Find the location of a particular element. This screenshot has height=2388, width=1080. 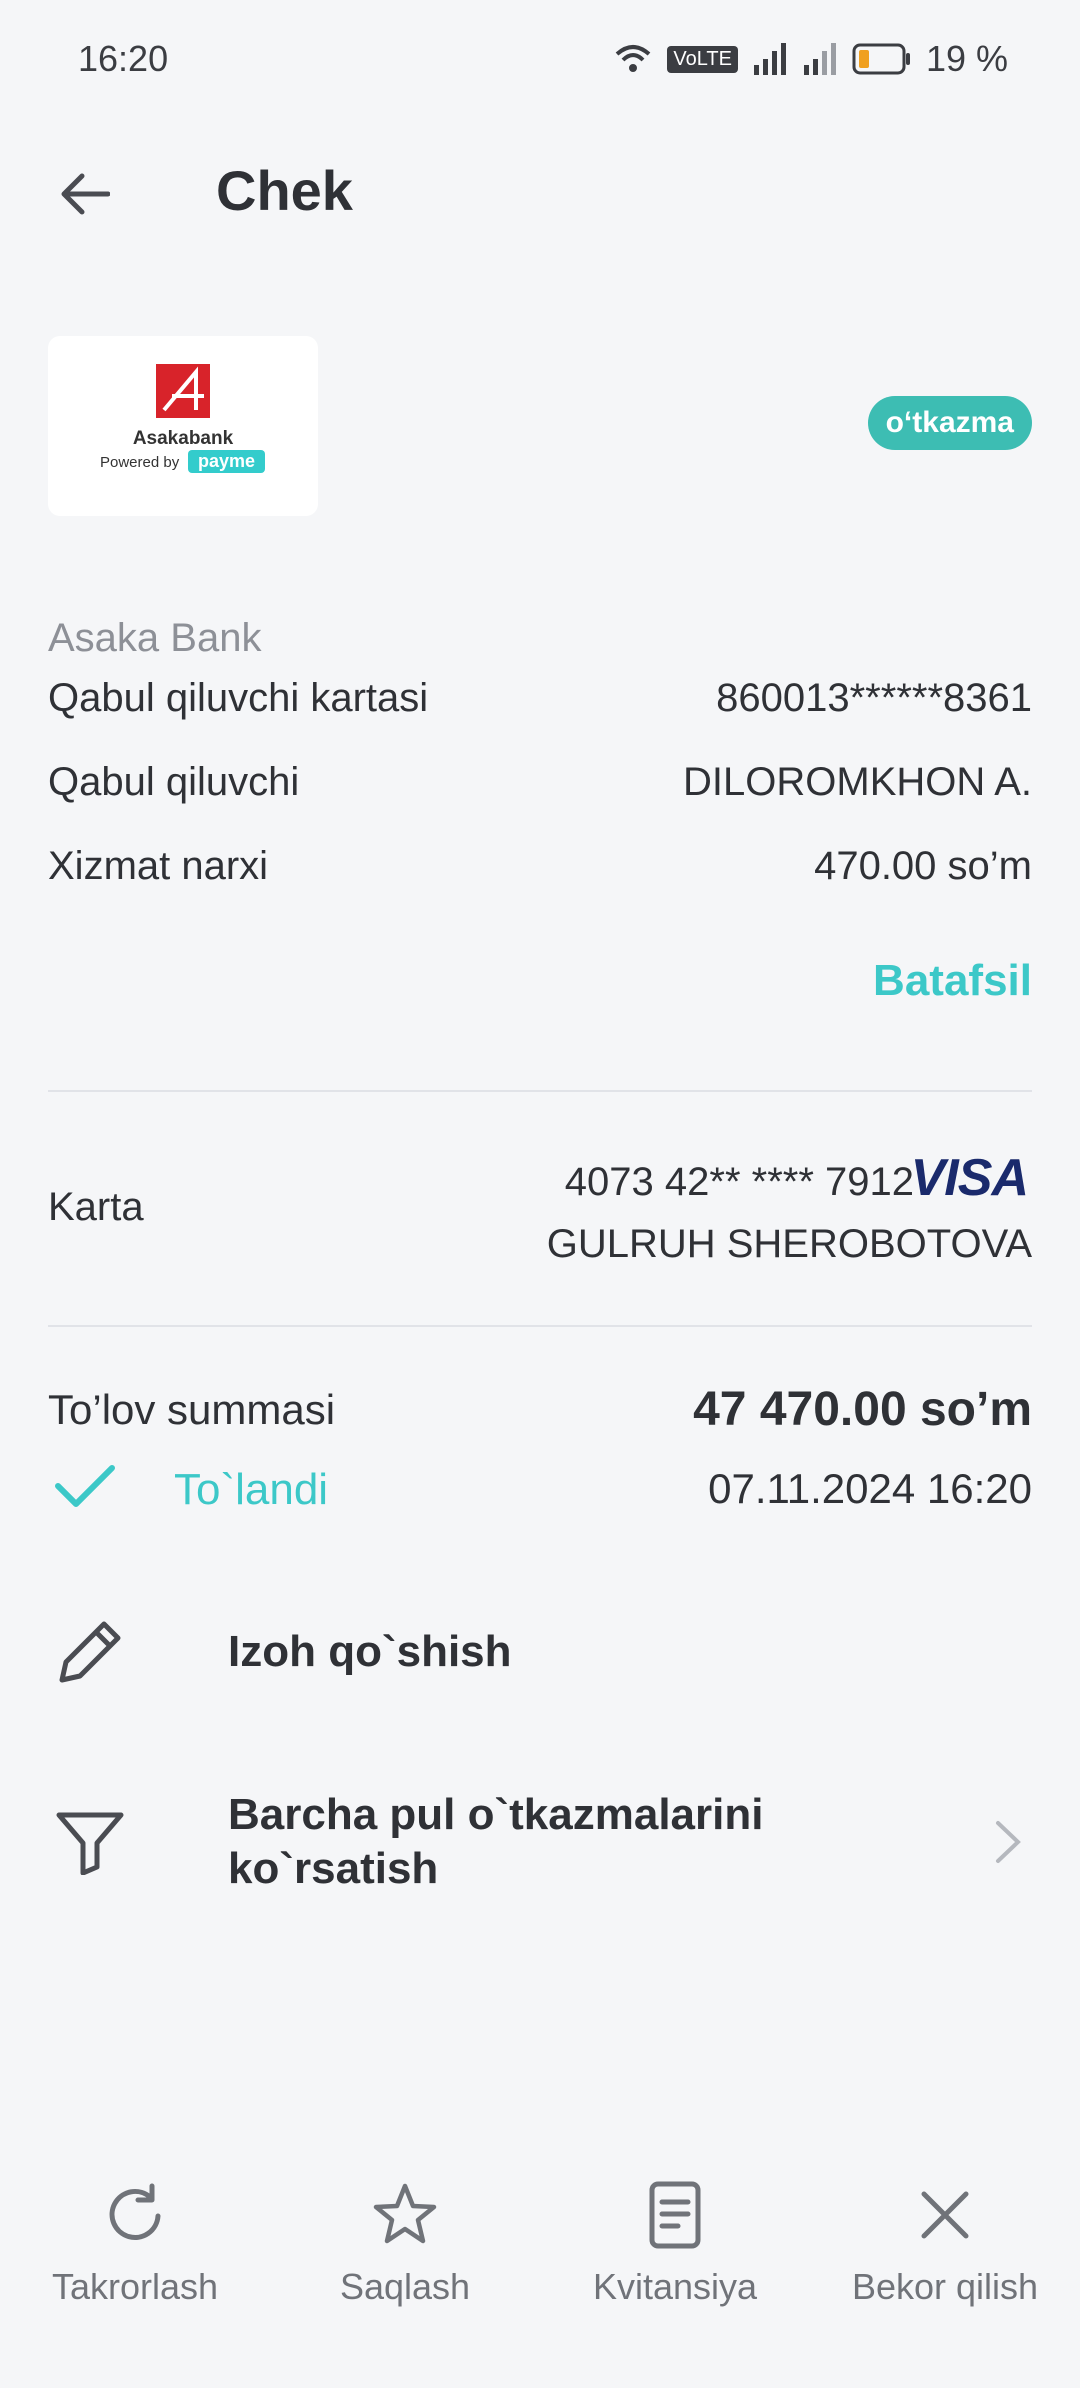

signal-icon is located at coordinates (769, 59).